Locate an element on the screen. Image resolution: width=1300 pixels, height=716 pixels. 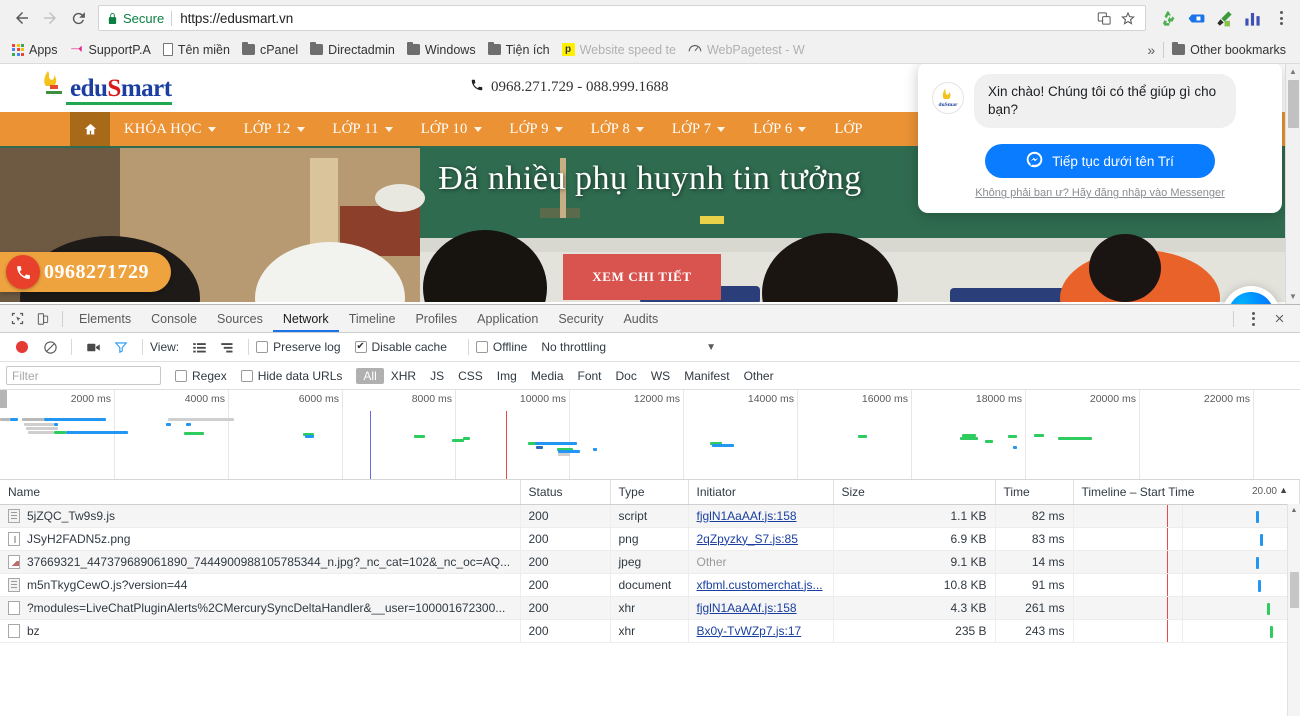
nav-item-lop-9: LỚP 9 is located at coordinates (536, 129).